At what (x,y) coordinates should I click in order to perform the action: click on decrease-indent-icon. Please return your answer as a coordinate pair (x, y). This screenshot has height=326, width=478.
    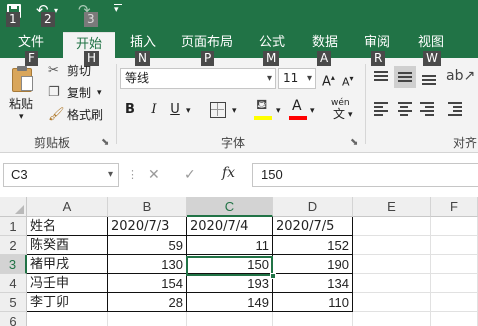
    Looking at the image, I should click on (455, 109).